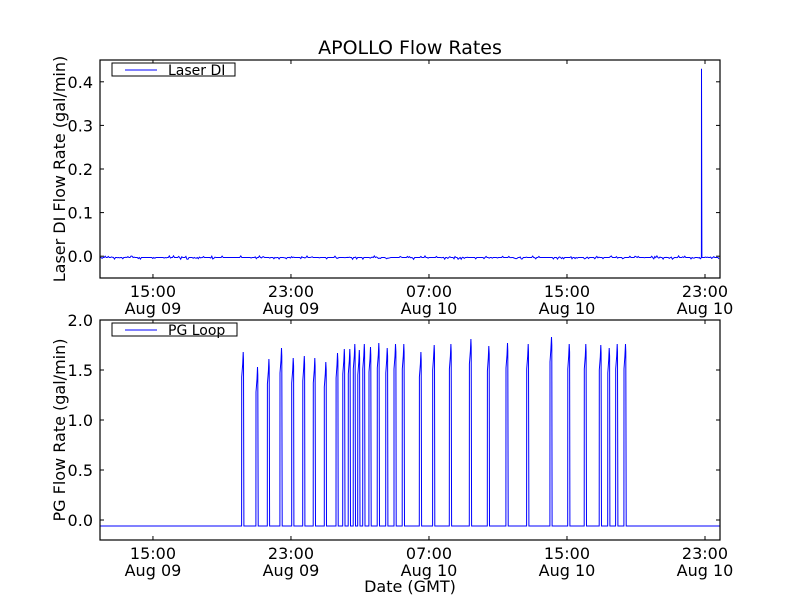 The height and width of the screenshot is (600, 800). I want to click on y-tick-label: 1.0, so click(80, 420).